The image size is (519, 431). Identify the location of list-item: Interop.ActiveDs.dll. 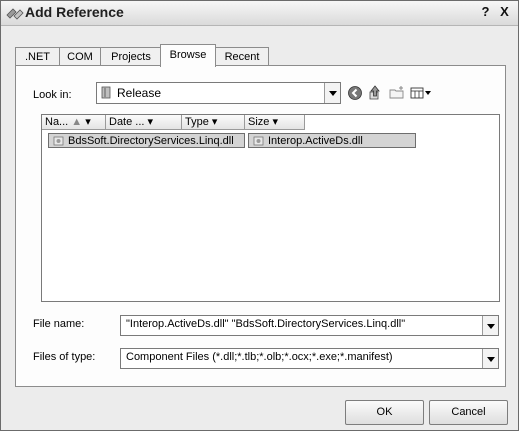
(332, 140).